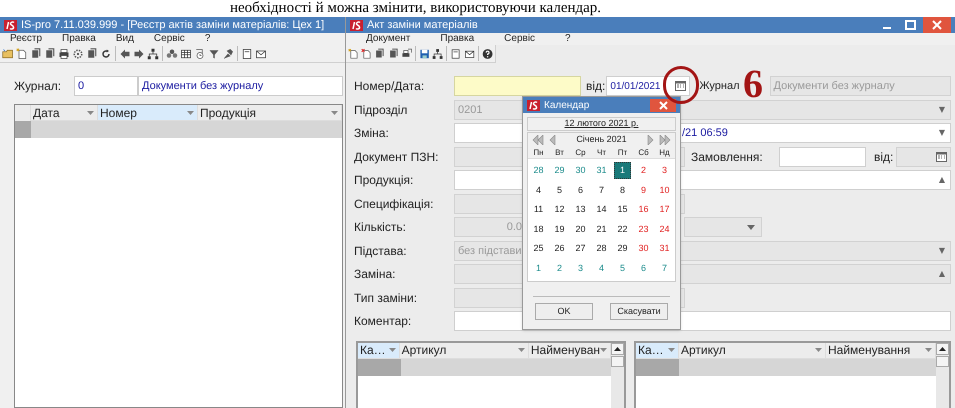 This screenshot has height=408, width=955. What do you see at coordinates (517, 86) in the screenshot?
I see `number-field` at bounding box center [517, 86].